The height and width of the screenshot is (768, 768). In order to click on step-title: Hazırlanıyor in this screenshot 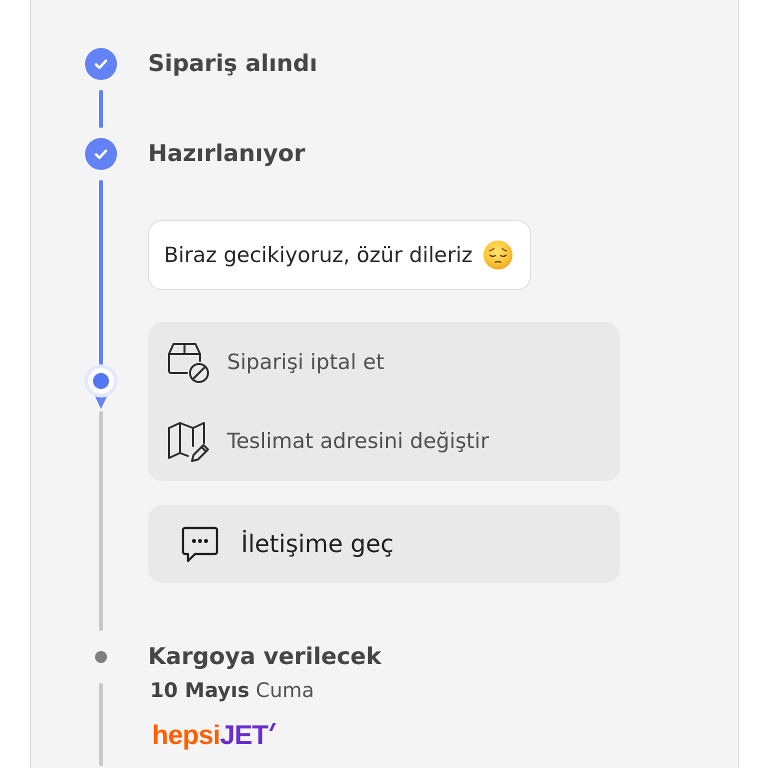, I will do `click(227, 154)`.